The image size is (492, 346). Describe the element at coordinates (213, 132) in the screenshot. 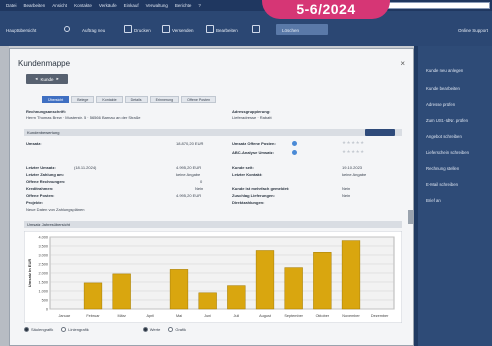

I see `section-rating: Kundenbewertung` at that location.